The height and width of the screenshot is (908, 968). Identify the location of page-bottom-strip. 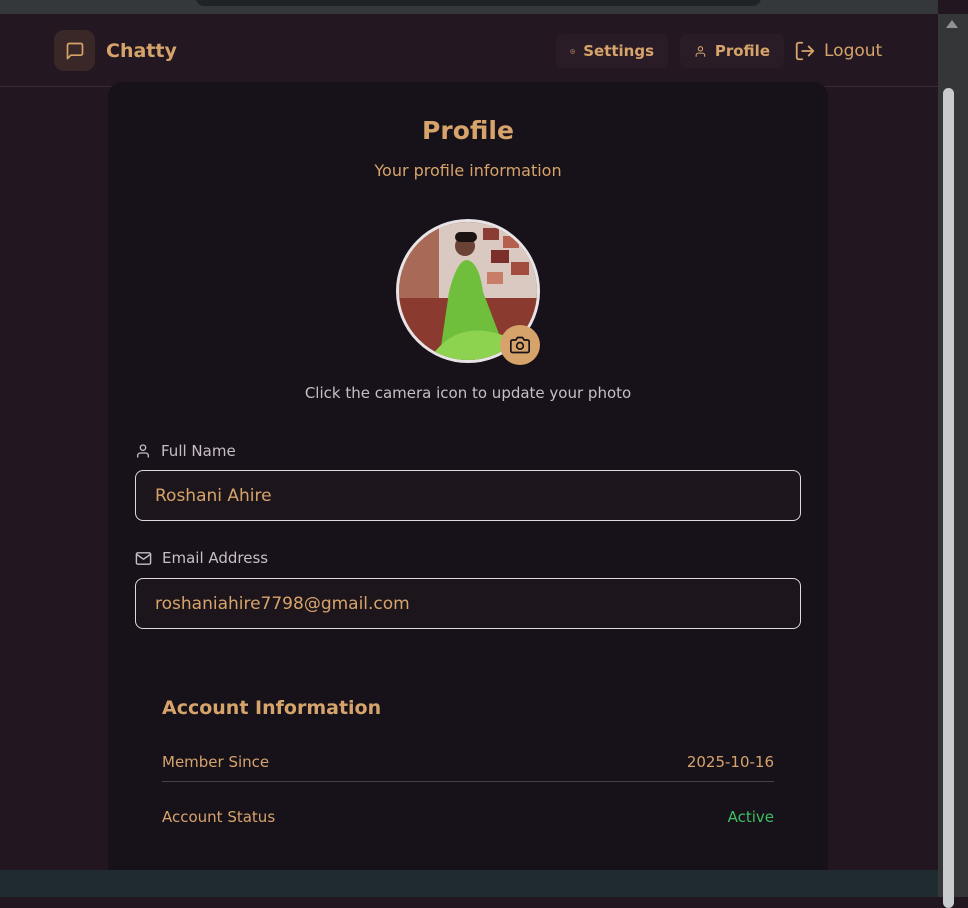
(469, 883).